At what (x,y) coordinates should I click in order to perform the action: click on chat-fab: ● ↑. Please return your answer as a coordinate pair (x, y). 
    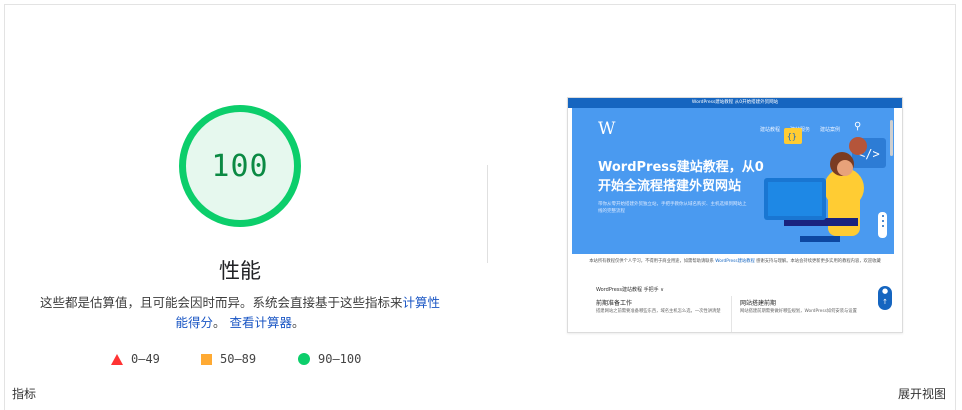
    Looking at the image, I should click on (885, 298).